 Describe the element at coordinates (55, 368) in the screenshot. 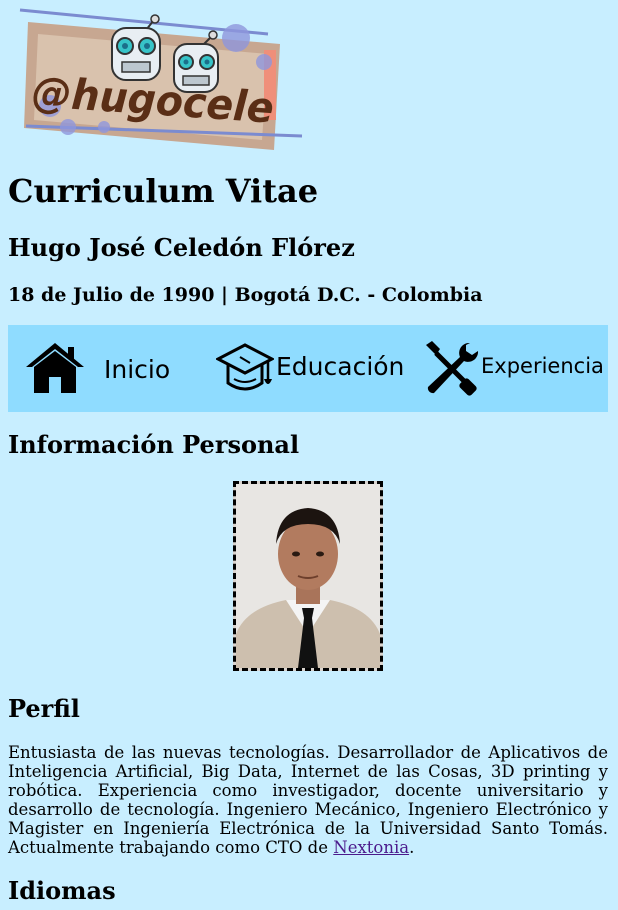

I see `house-icon` at that location.